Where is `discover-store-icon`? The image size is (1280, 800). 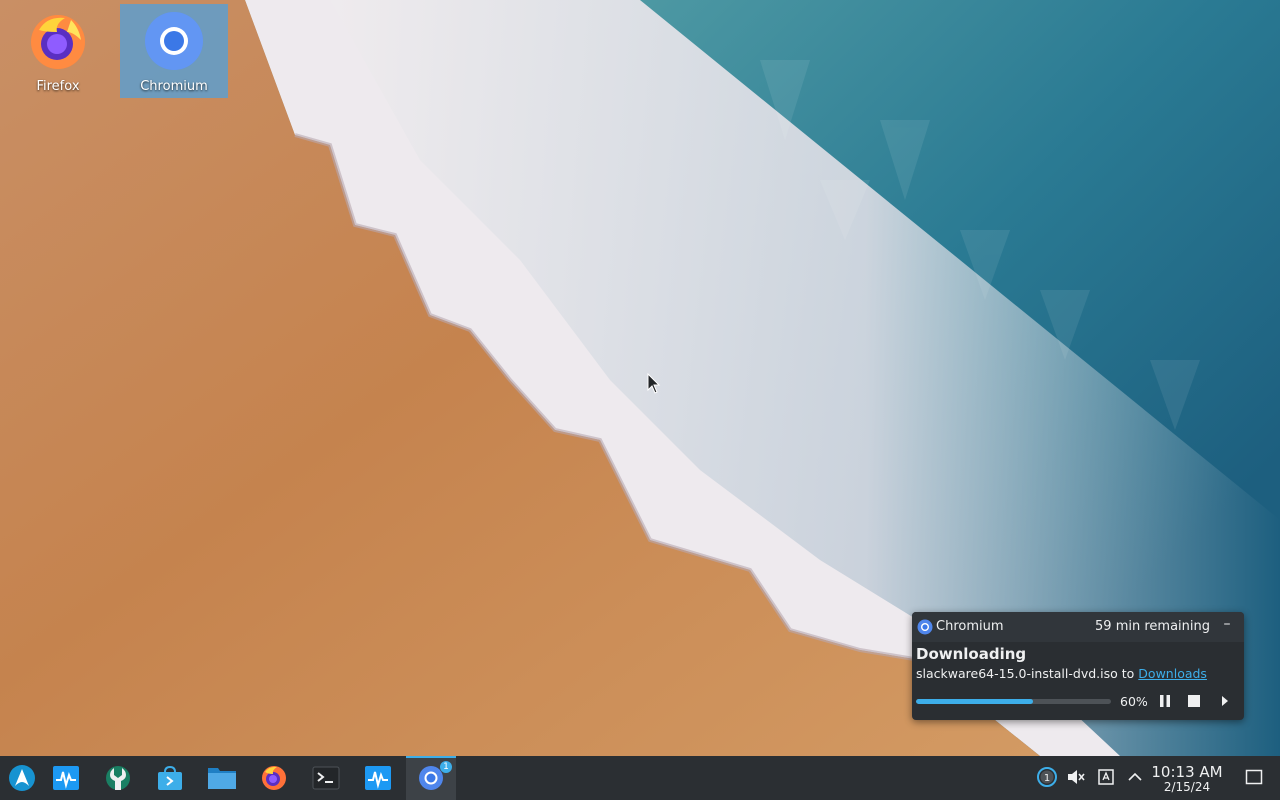 discover-store-icon is located at coordinates (170, 777).